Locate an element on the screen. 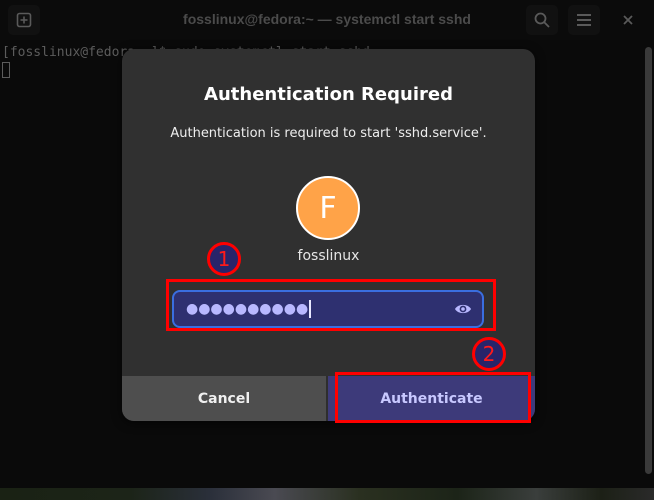 The height and width of the screenshot is (500, 654). annotation-number-2: 2 is located at coordinates (489, 354).